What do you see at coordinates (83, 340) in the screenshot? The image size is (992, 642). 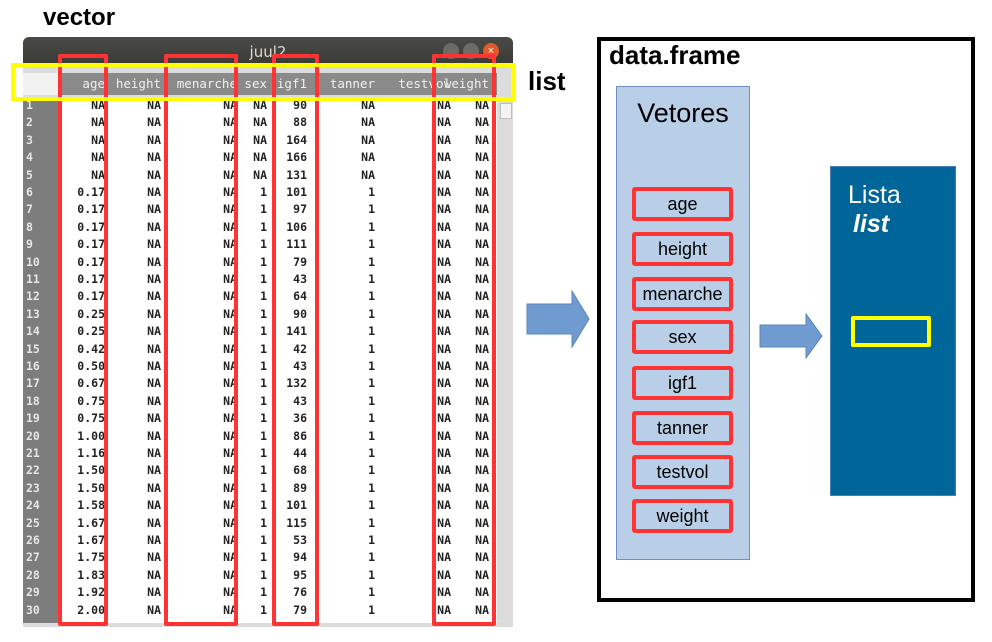 I see `highlight-age-column` at bounding box center [83, 340].